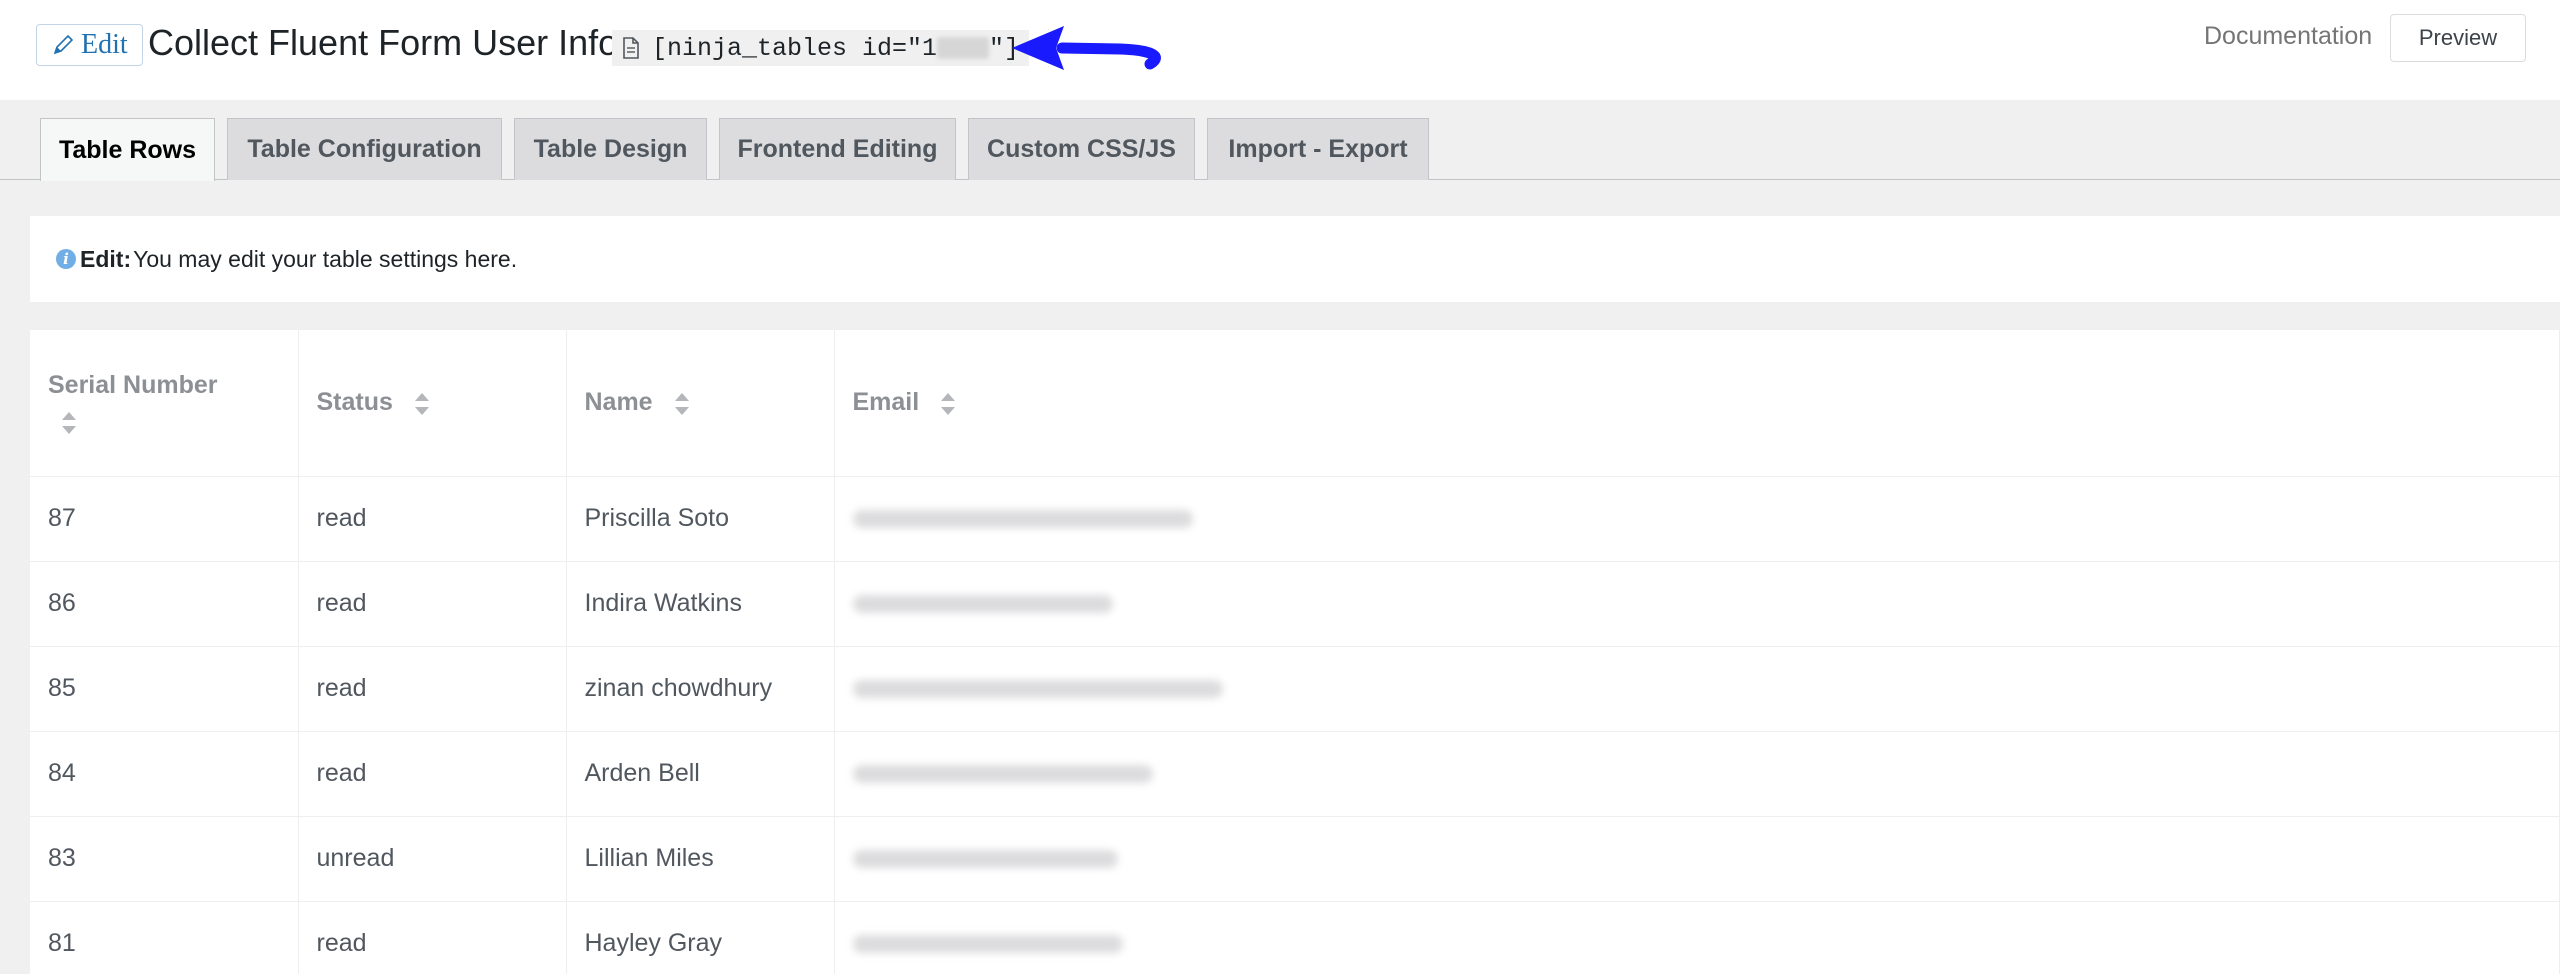 The width and height of the screenshot is (2560, 974). What do you see at coordinates (1086, 48) in the screenshot?
I see `annotation-arrow-icon` at bounding box center [1086, 48].